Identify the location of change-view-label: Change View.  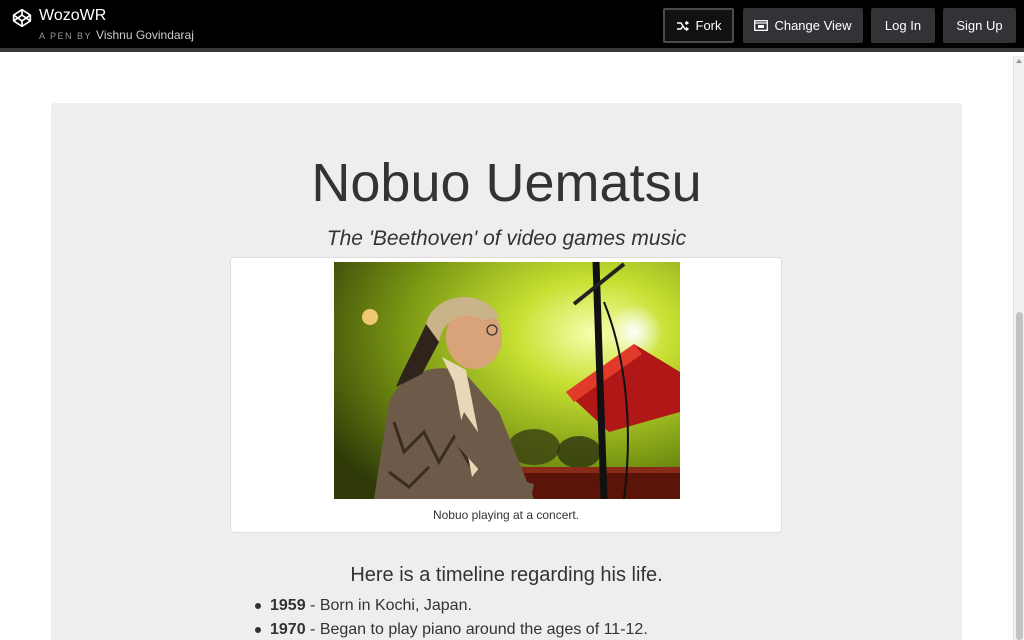
(813, 25).